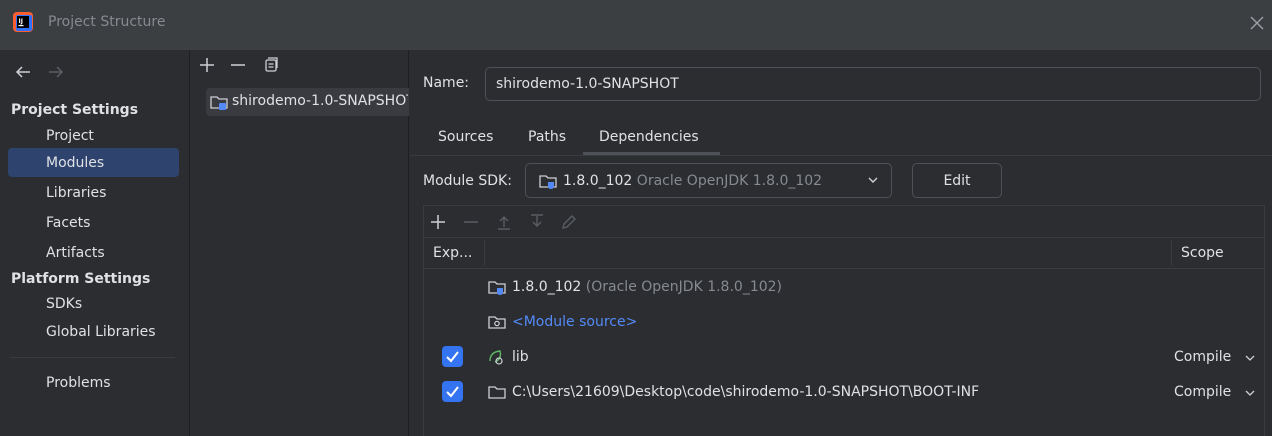 The image size is (1272, 436). Describe the element at coordinates (64, 304) in the screenshot. I see `sidebar-item-sdks: SDKs` at that location.